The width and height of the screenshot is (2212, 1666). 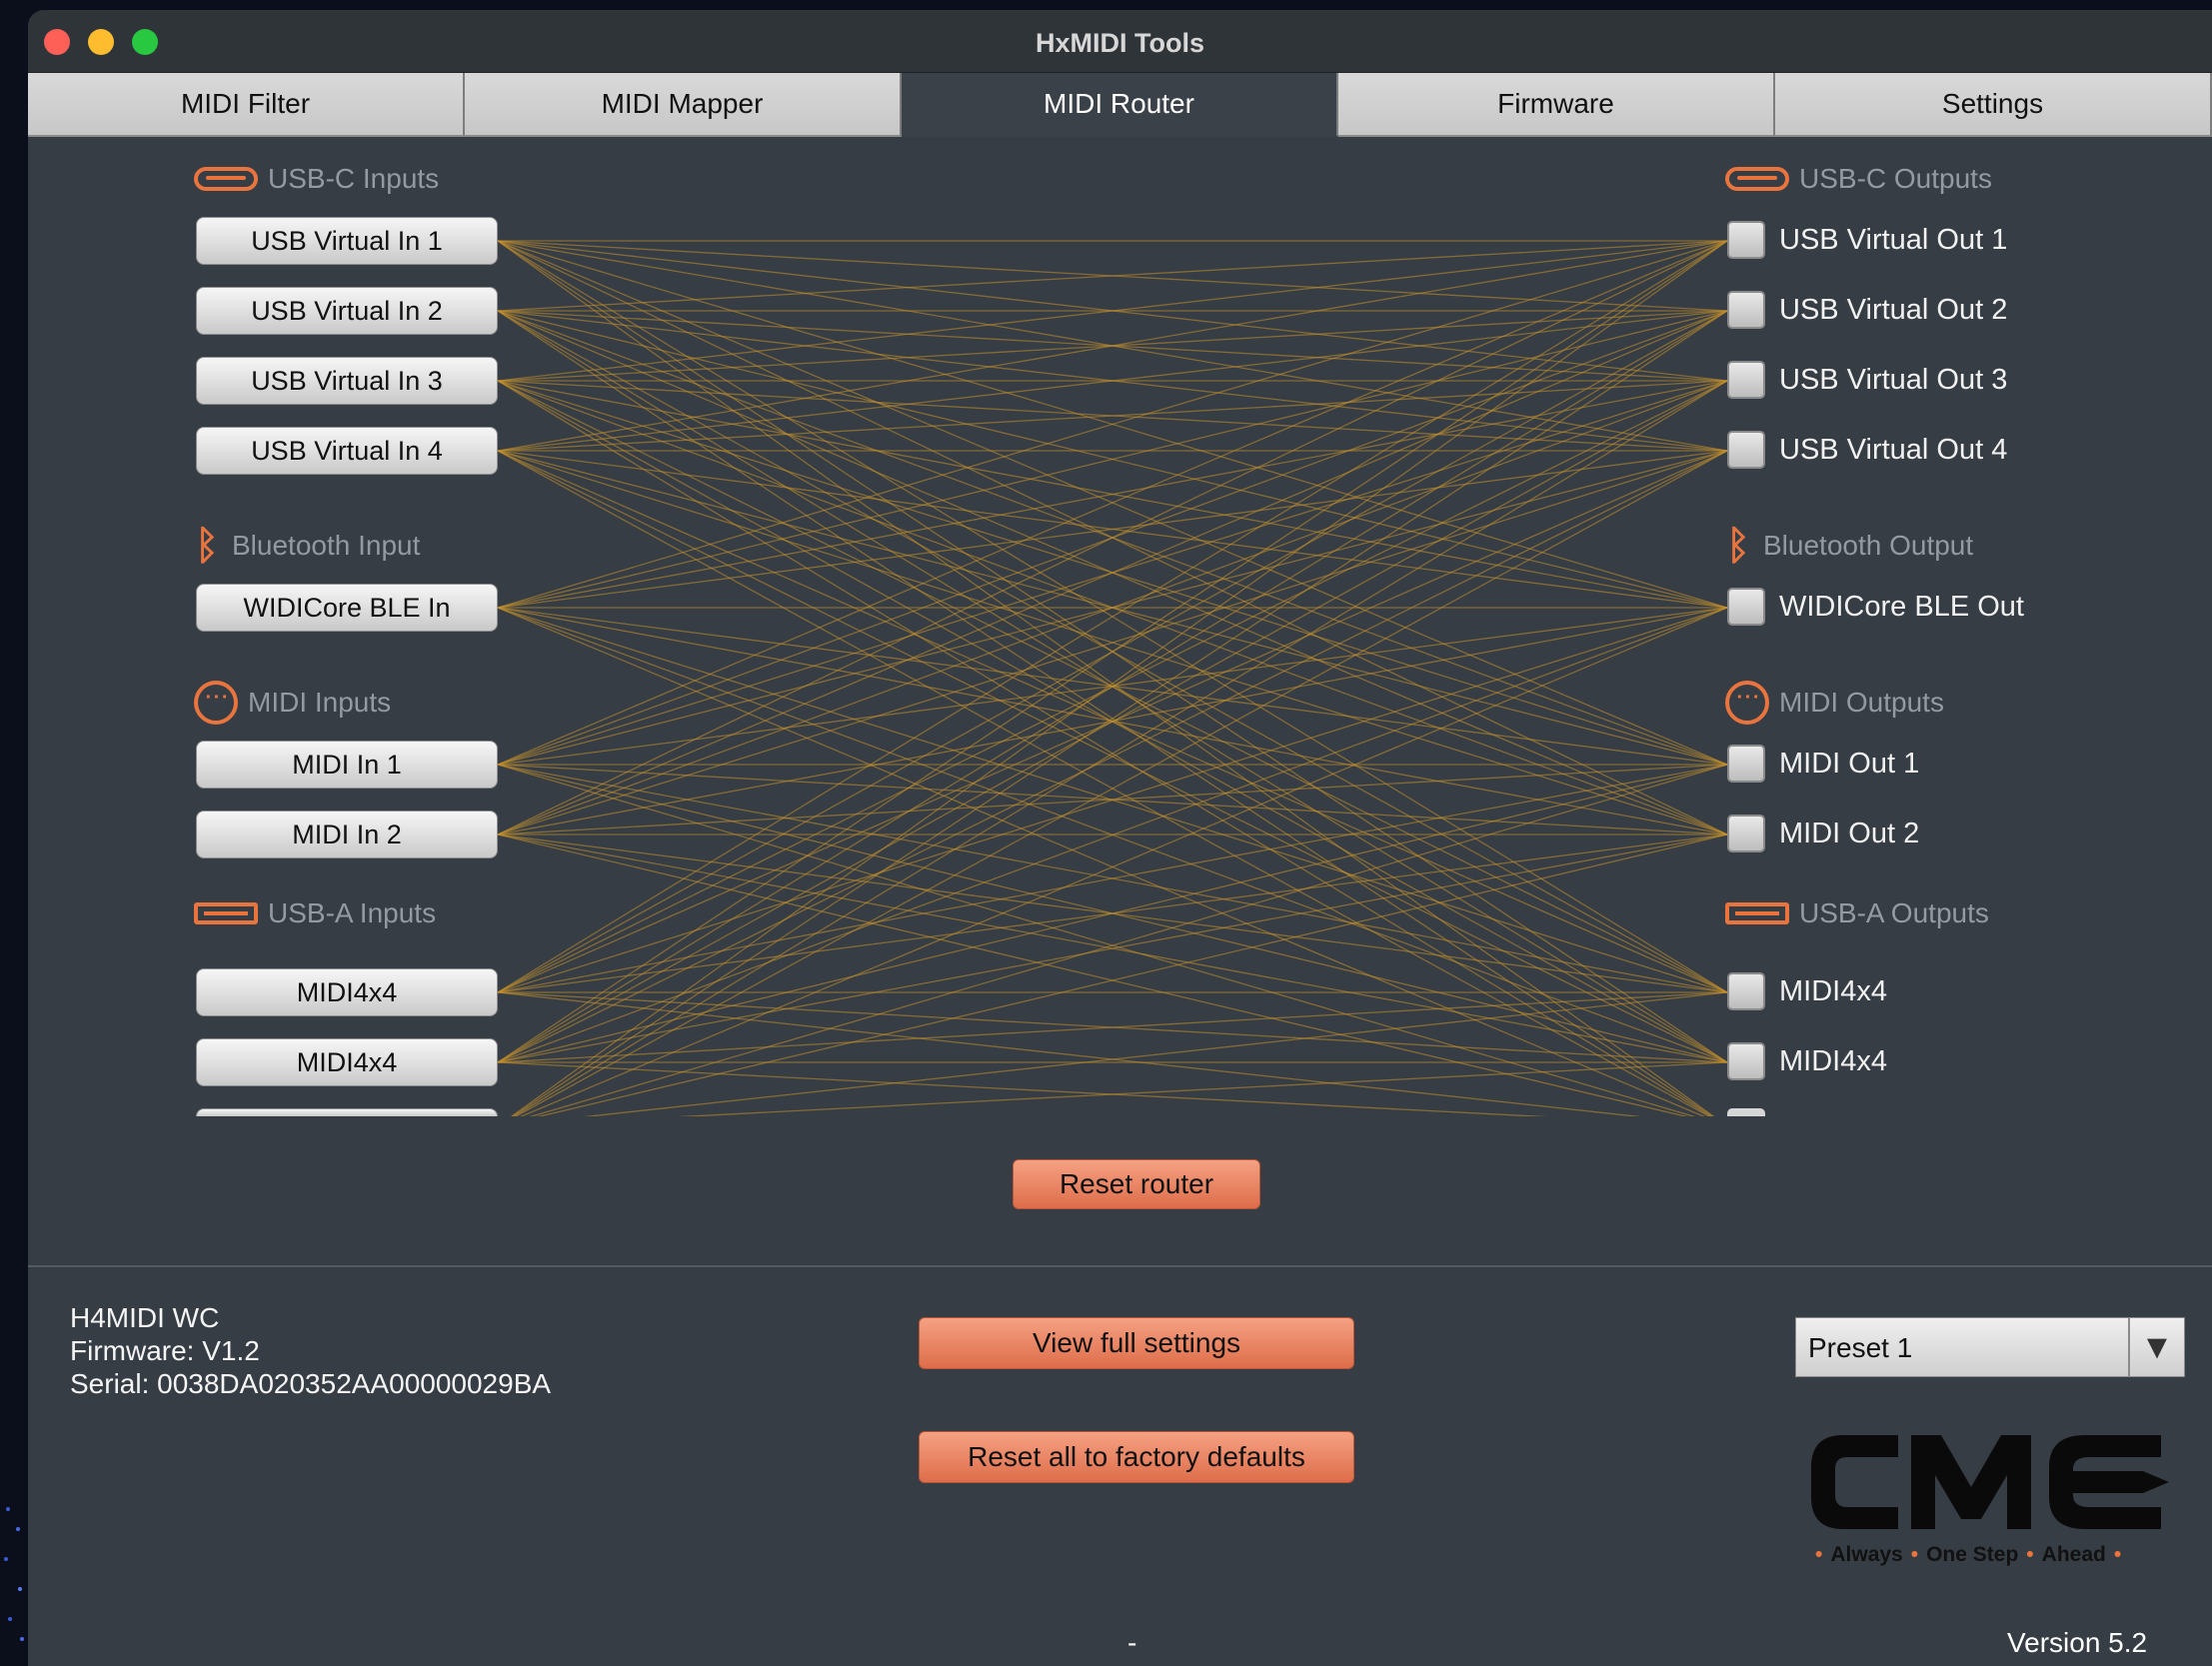 I want to click on output-label: MIDI Out 1, so click(x=1849, y=763).